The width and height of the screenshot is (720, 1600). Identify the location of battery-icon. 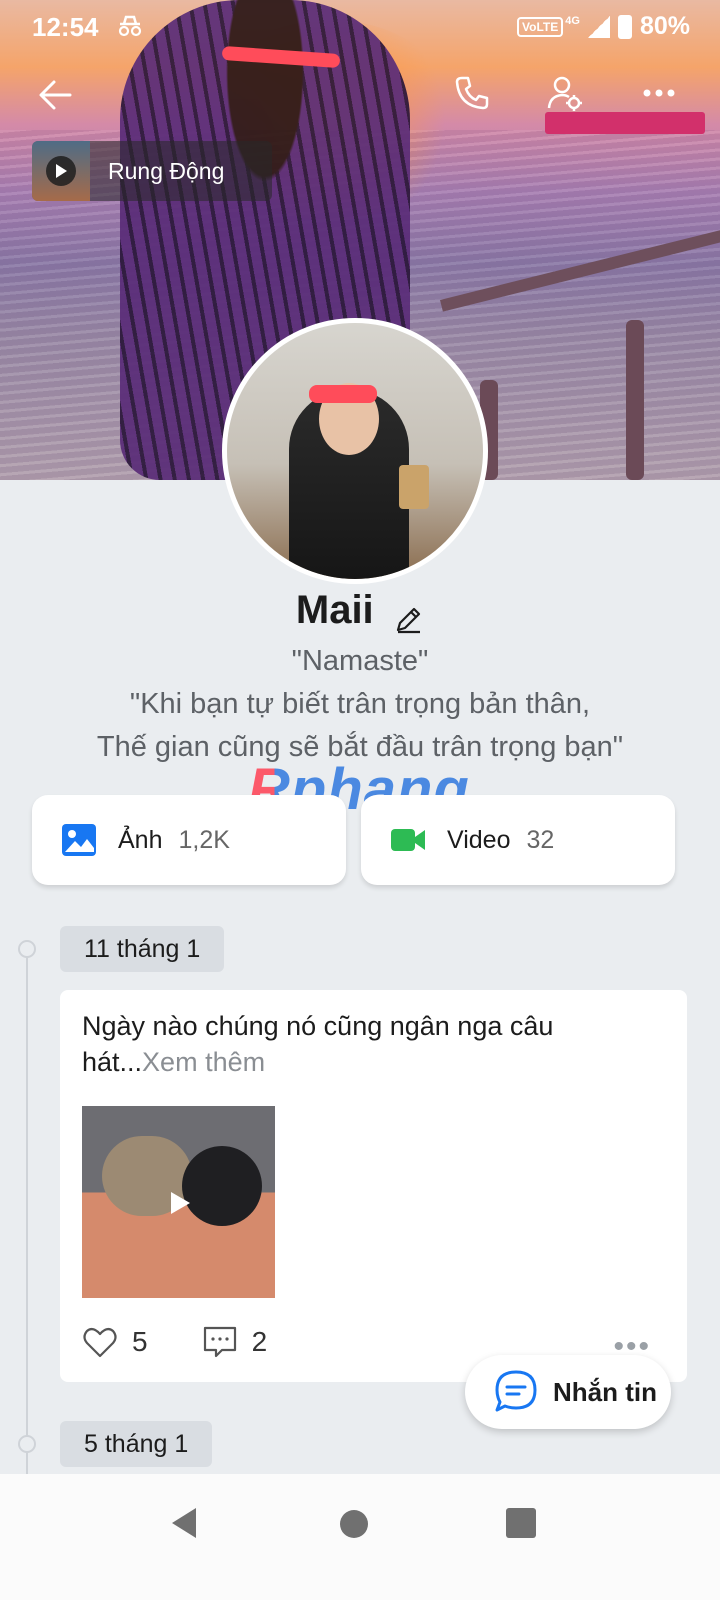
(624, 26).